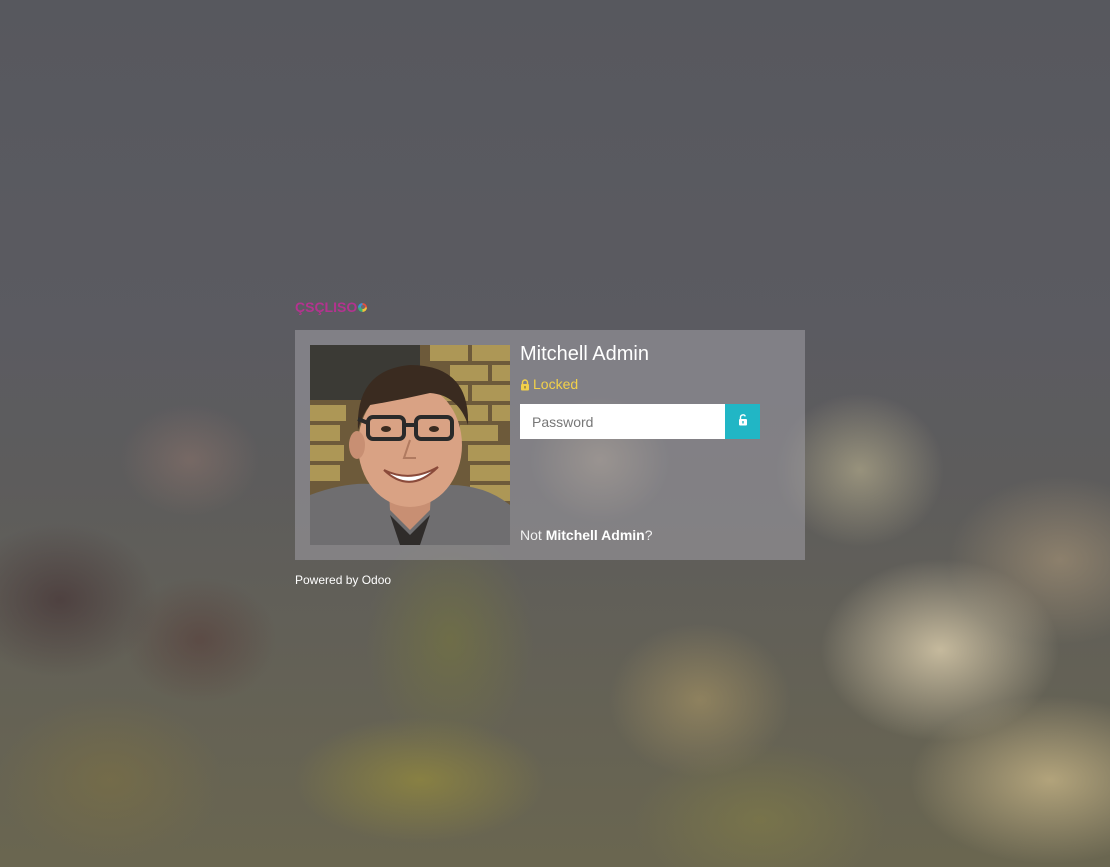 The height and width of the screenshot is (867, 1110). Describe the element at coordinates (326, 307) in the screenshot. I see `logo-text: ÇSÇLISO` at that location.